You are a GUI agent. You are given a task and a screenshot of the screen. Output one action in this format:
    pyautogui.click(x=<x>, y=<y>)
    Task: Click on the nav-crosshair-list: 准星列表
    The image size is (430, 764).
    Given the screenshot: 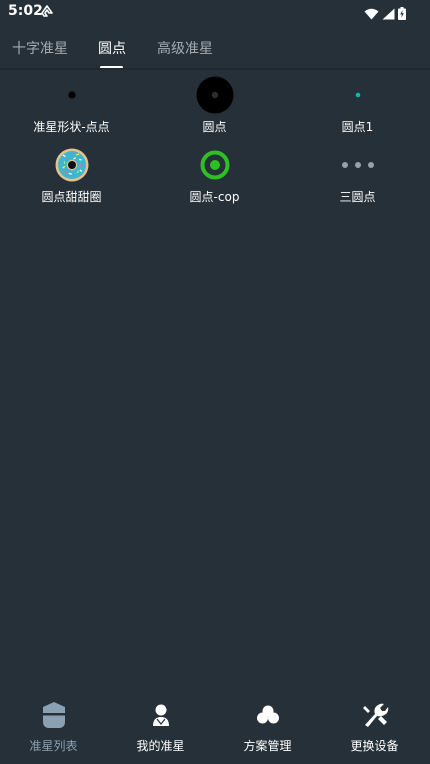 What is the action you would take?
    pyautogui.click(x=53, y=727)
    